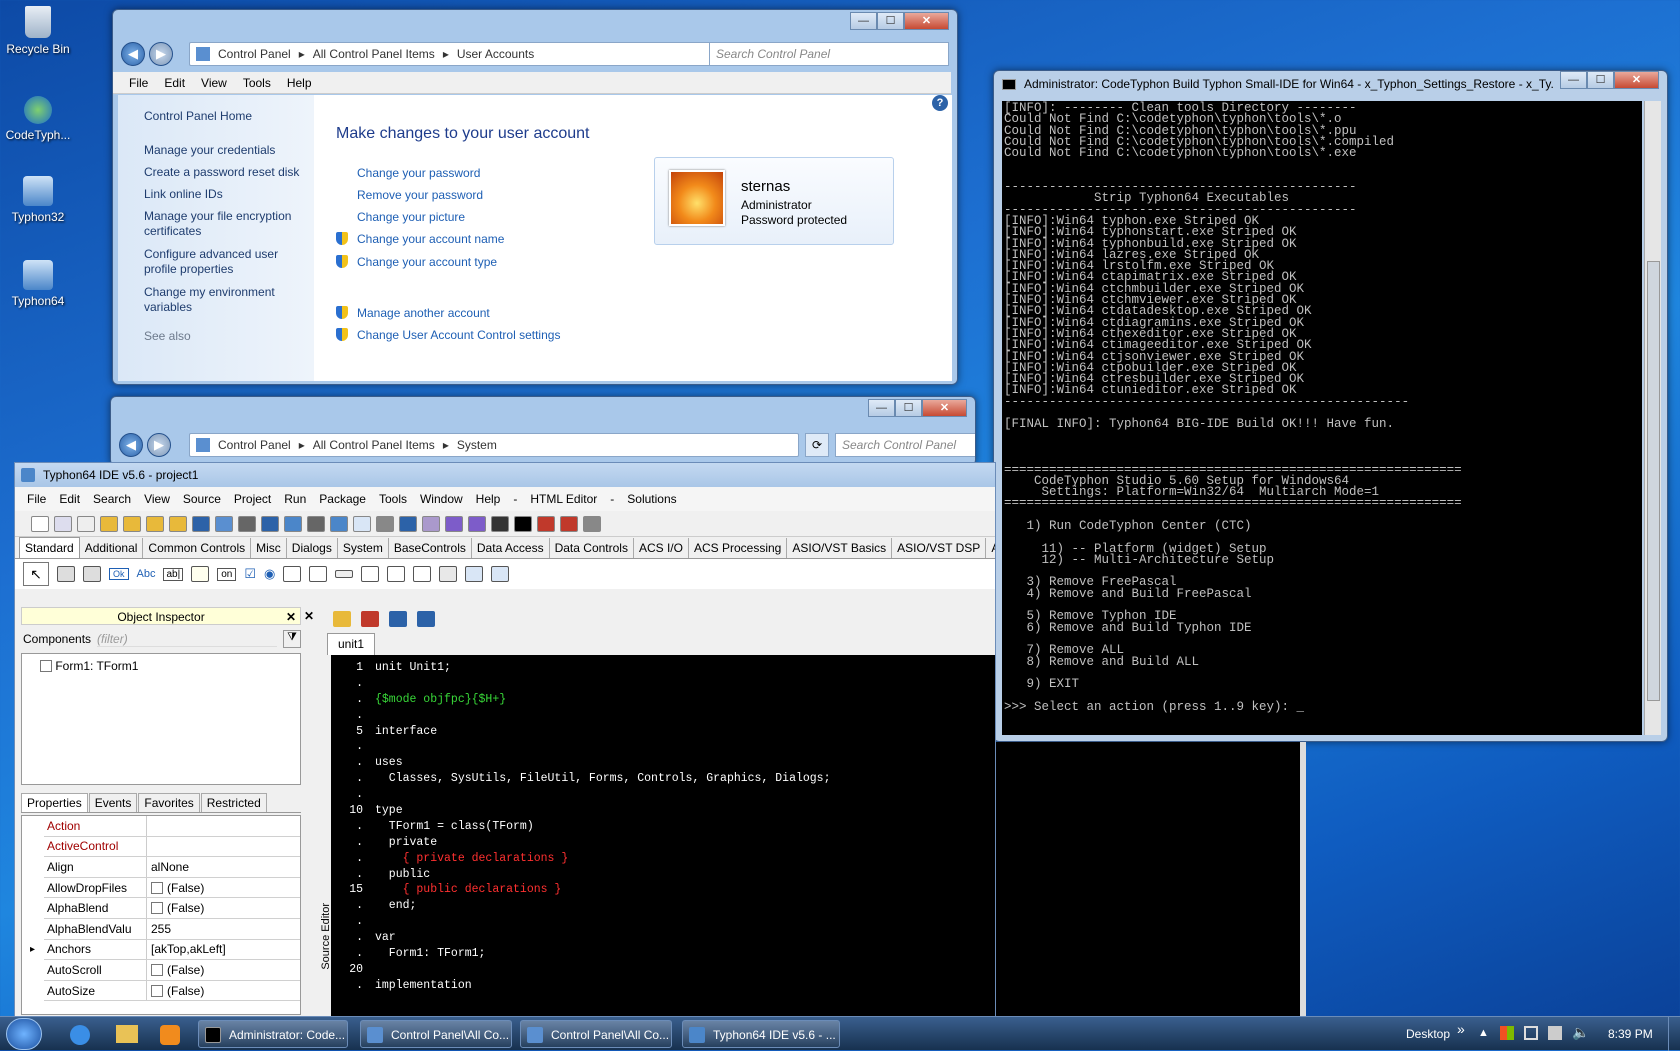 The image size is (1680, 1051). I want to click on desktop-icon-typhon32: Typhon32, so click(38, 200).